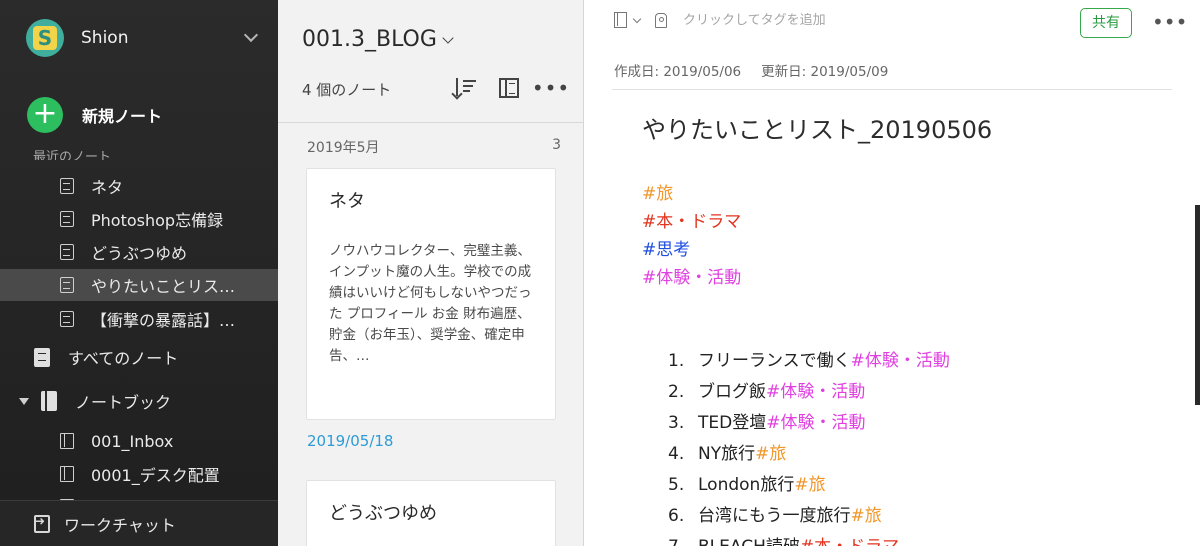  What do you see at coordinates (42, 357) in the screenshot?
I see `notes-icon` at bounding box center [42, 357].